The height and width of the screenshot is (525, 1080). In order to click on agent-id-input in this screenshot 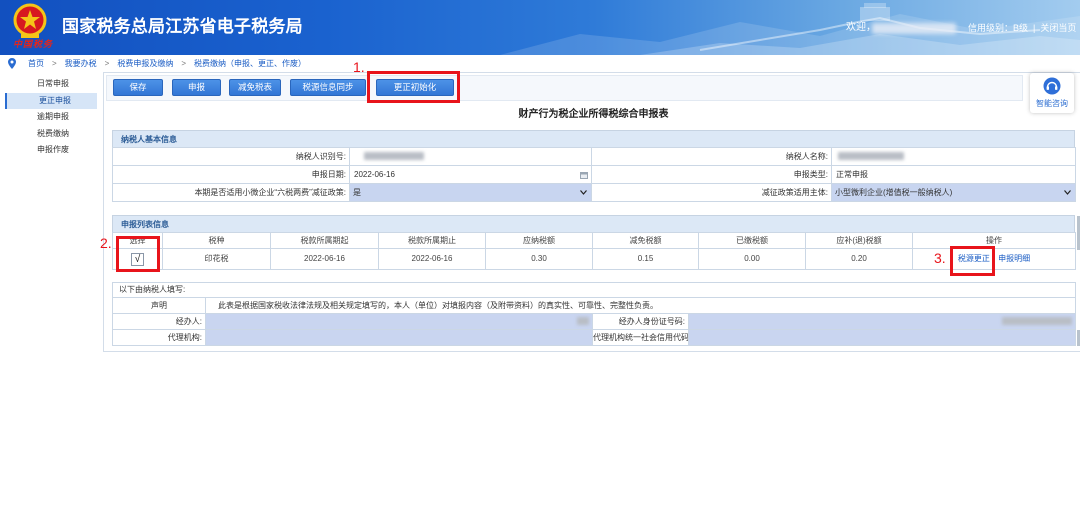, I will do `click(882, 321)`.